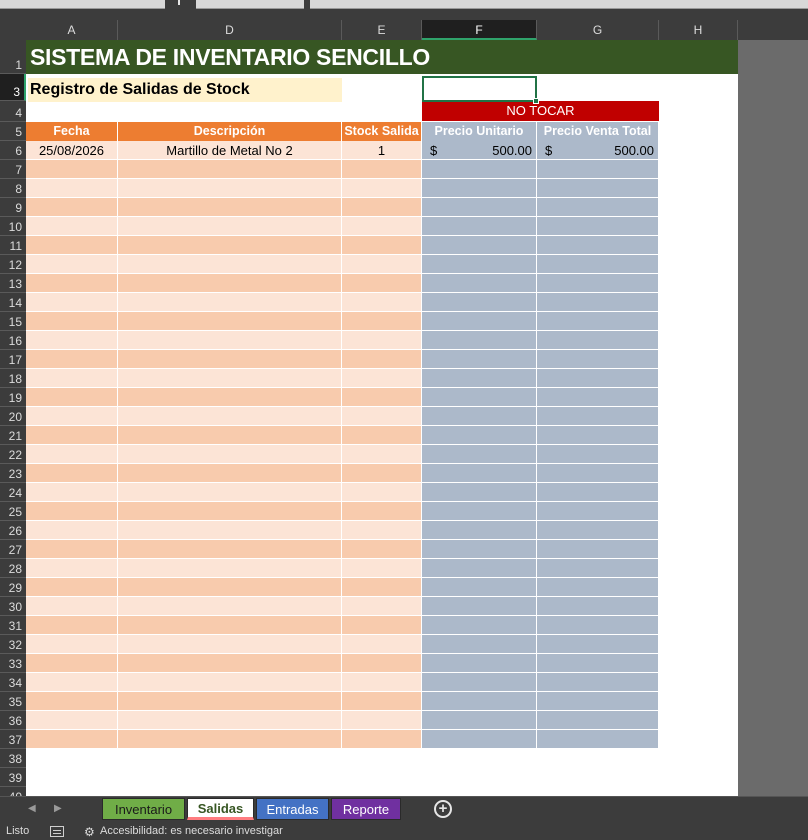 The image size is (808, 840). What do you see at coordinates (480, 90) in the screenshot?
I see `active-cell-f3` at bounding box center [480, 90].